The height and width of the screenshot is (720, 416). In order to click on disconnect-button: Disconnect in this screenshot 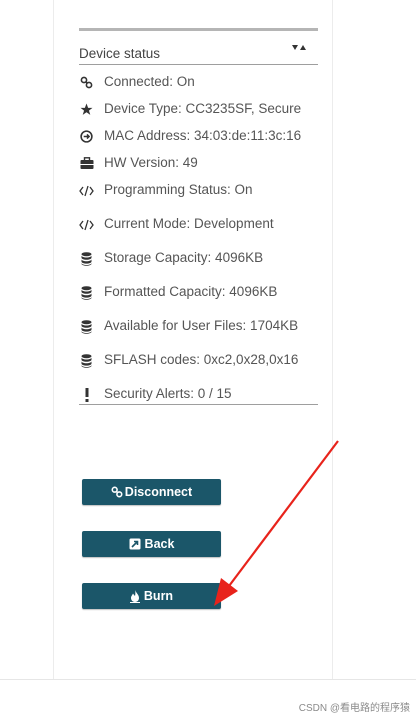, I will do `click(151, 492)`.